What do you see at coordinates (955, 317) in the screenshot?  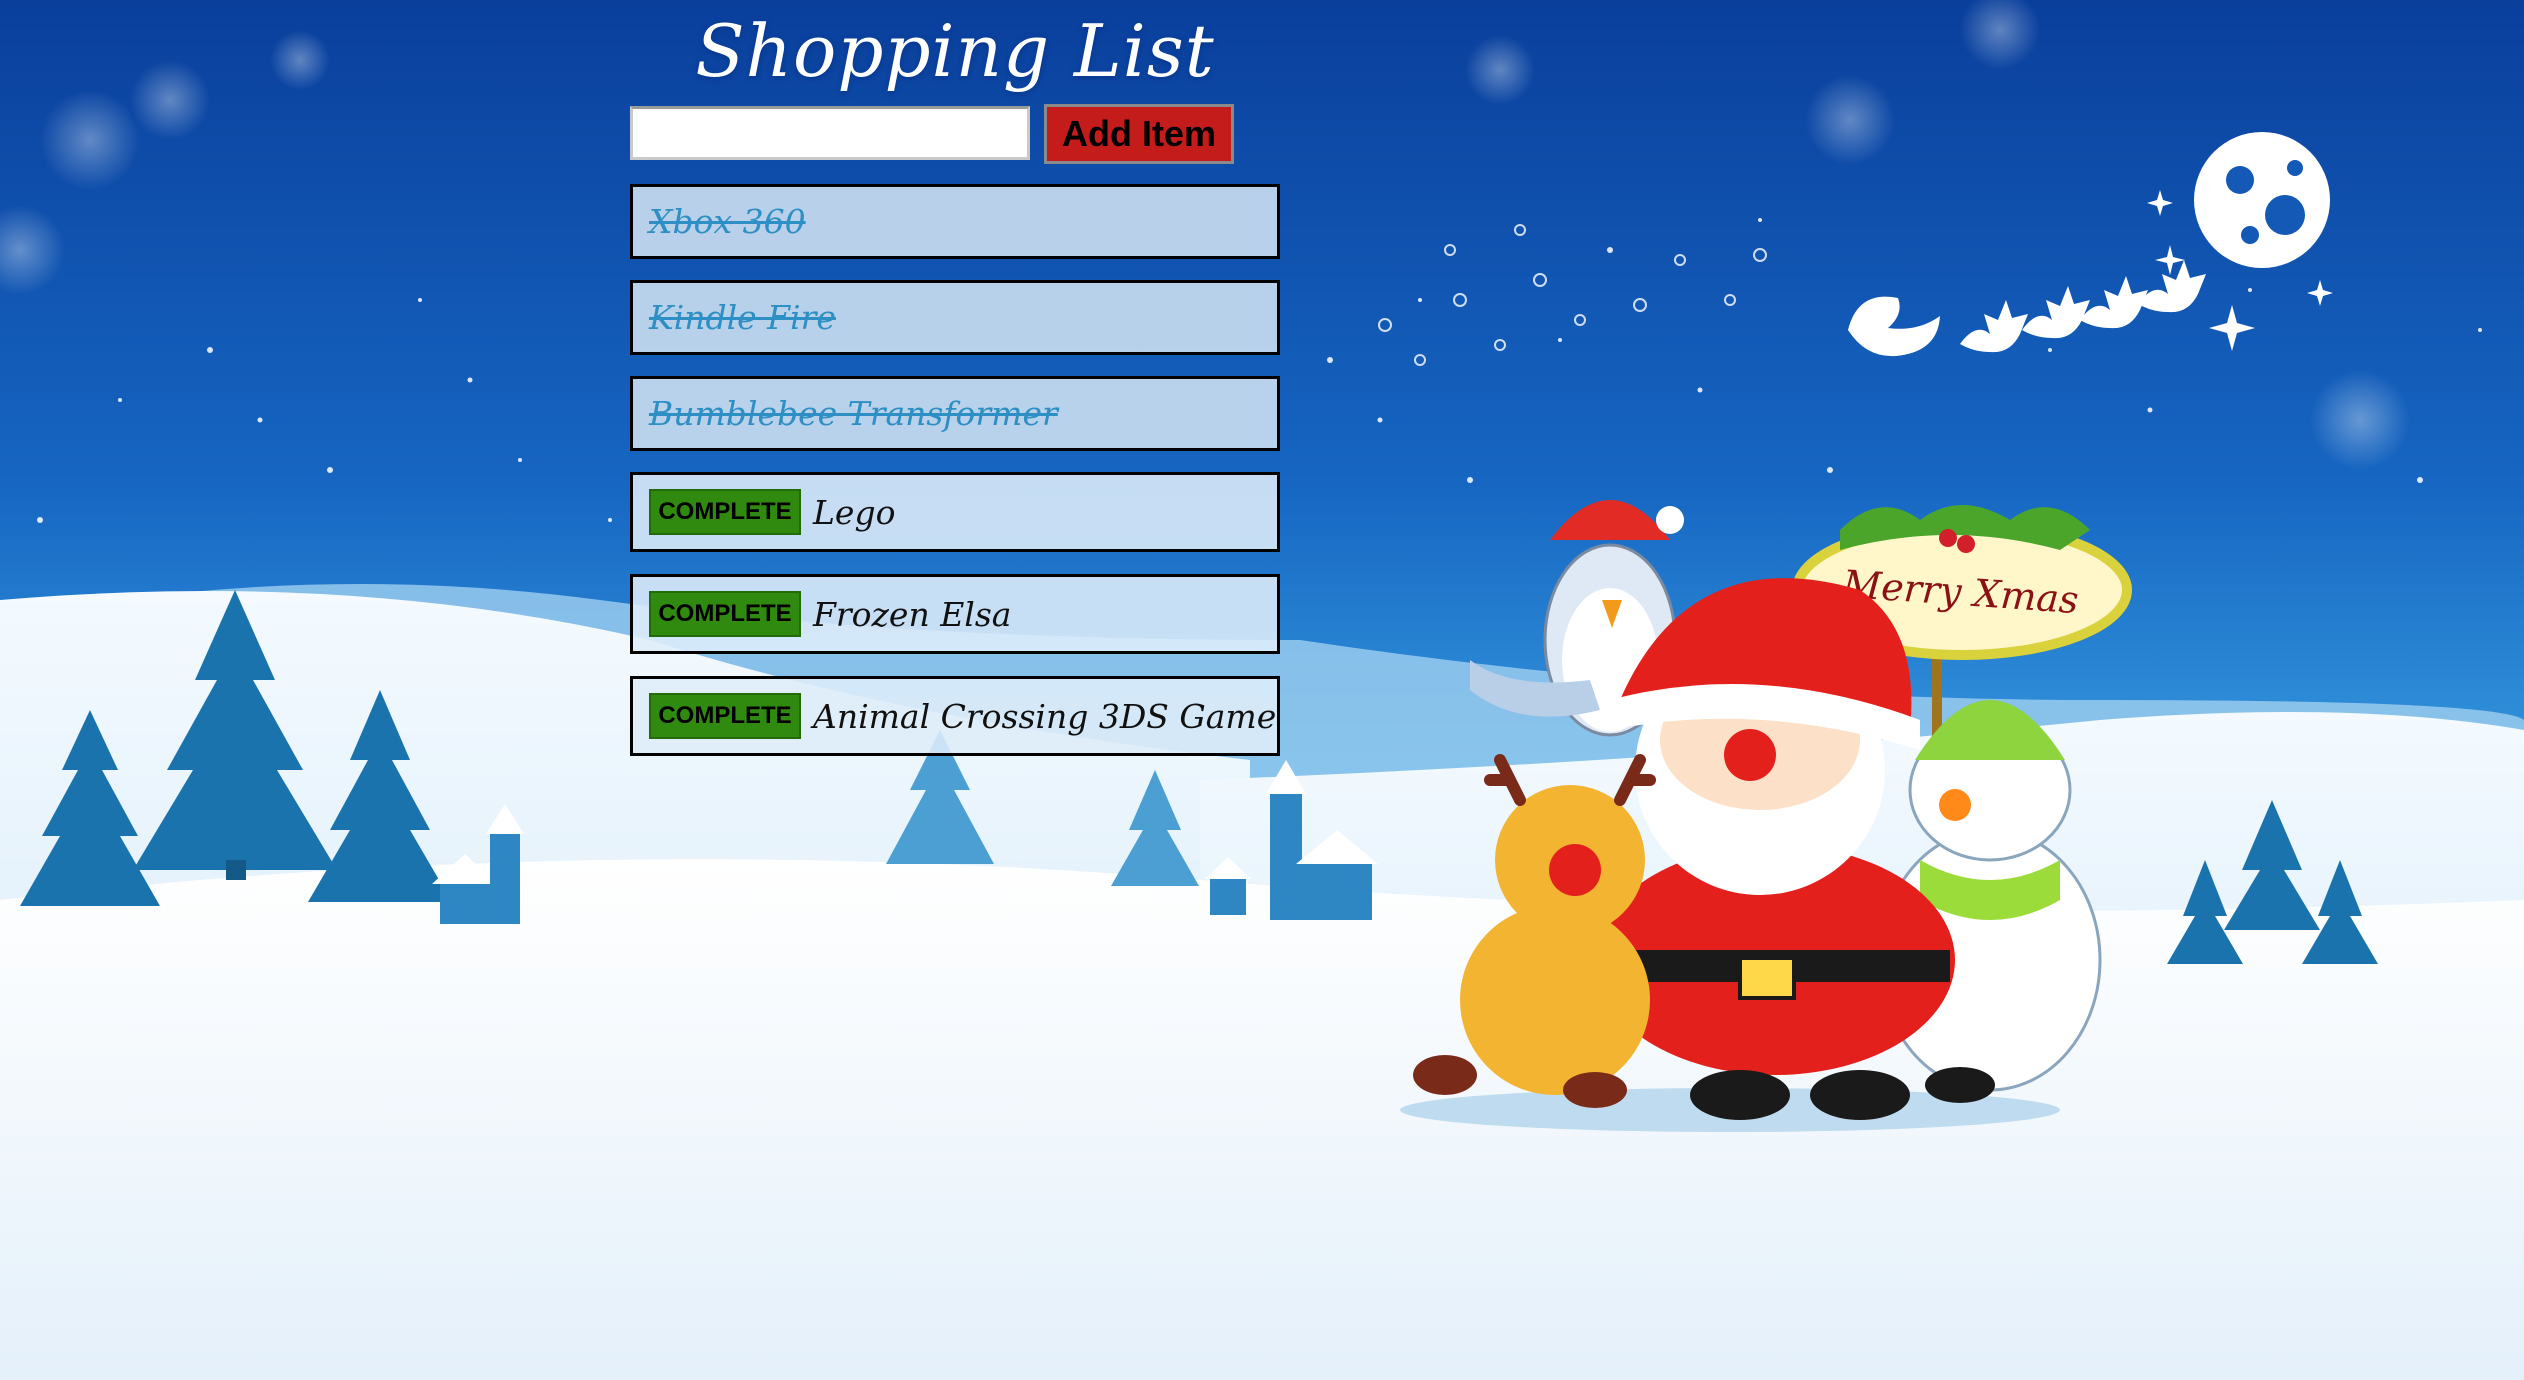 I see `list-item: Kindle Fire` at bounding box center [955, 317].